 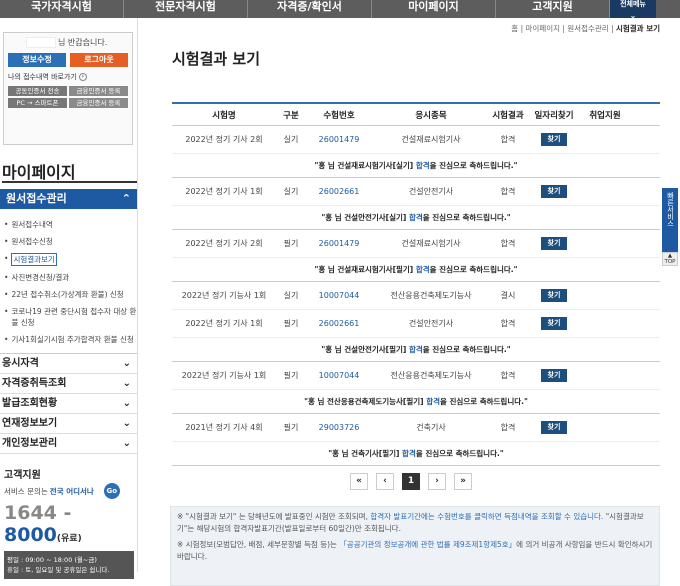 What do you see at coordinates (70, 224) in the screenshot?
I see `sidebar-item-application-list: • 원서접수내역` at bounding box center [70, 224].